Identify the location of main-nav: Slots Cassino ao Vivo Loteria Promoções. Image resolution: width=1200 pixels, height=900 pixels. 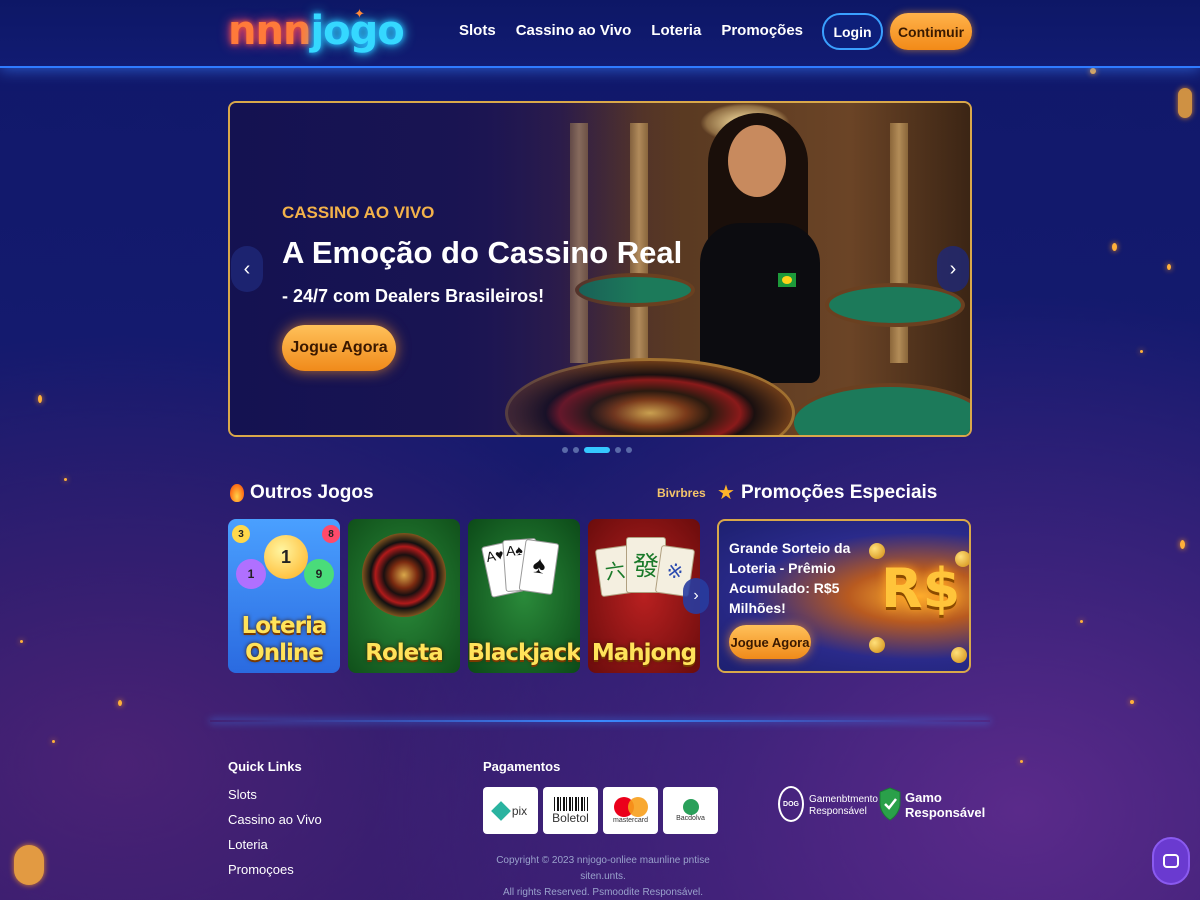
(631, 30).